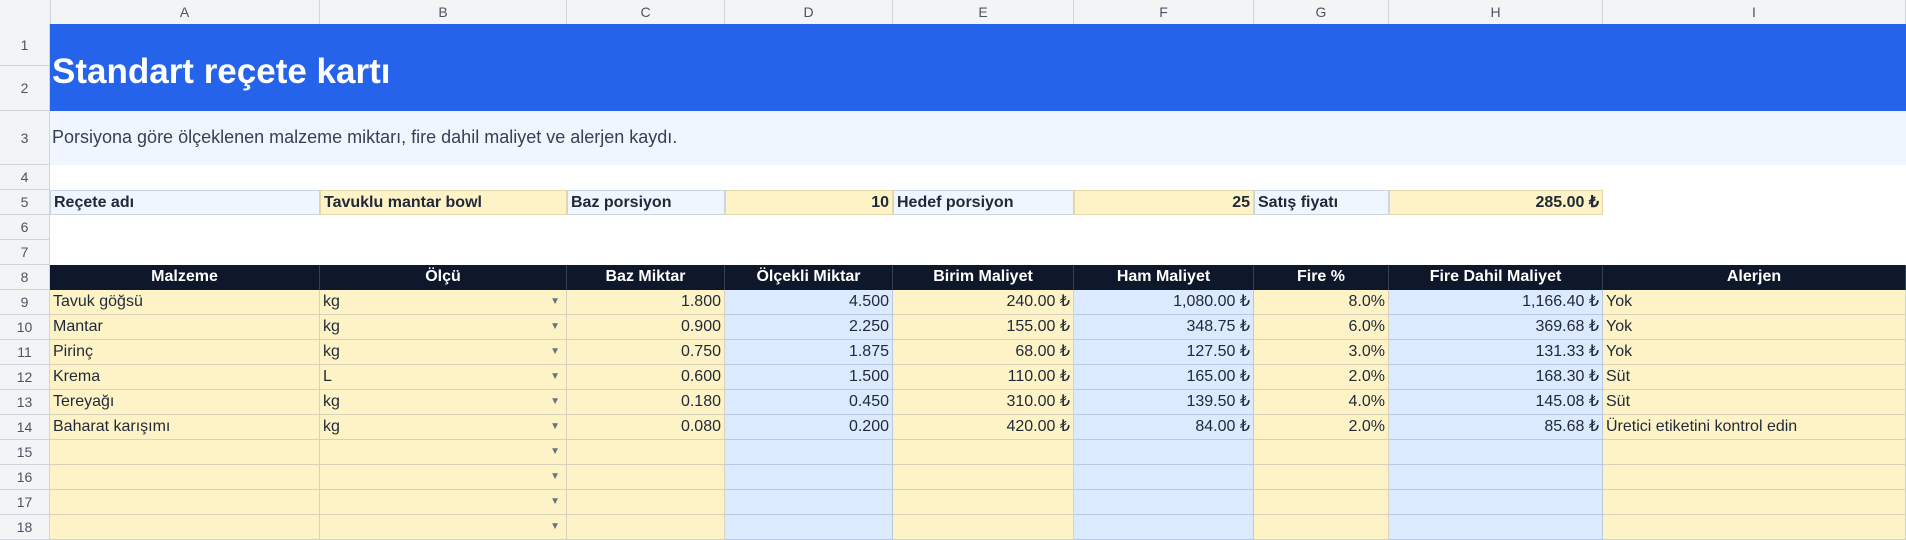 The width and height of the screenshot is (1906, 540). What do you see at coordinates (1496, 352) in the screenshot?
I see `cost-with-waste-cell: 131.33 ₺` at bounding box center [1496, 352].